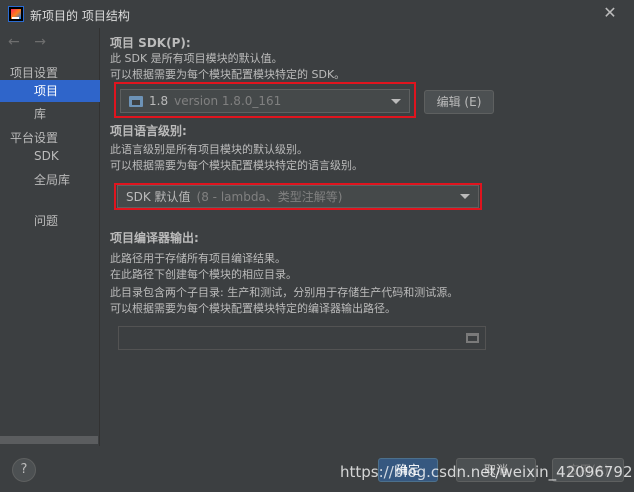 This screenshot has width=634, height=492. Describe the element at coordinates (159, 101) in the screenshot. I see `sdk-selected-name: 1.8` at that location.